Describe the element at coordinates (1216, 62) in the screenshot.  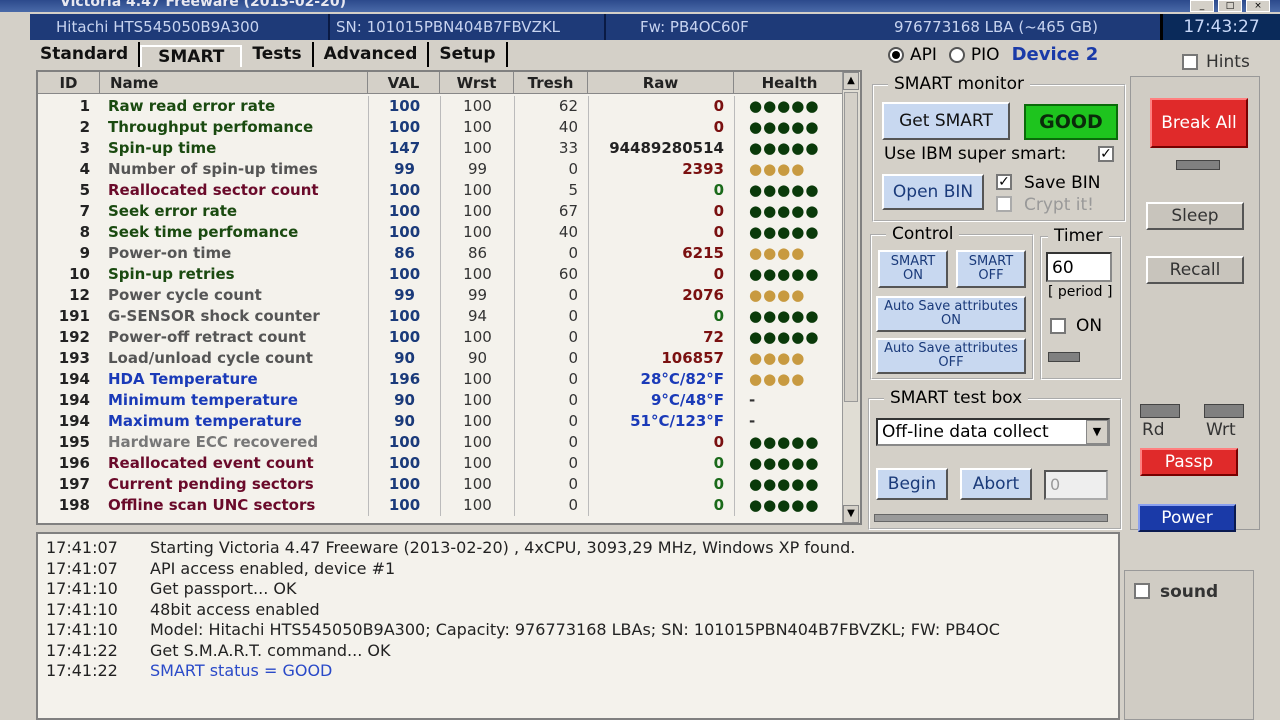
I see `hints-toggle: Hints` at that location.